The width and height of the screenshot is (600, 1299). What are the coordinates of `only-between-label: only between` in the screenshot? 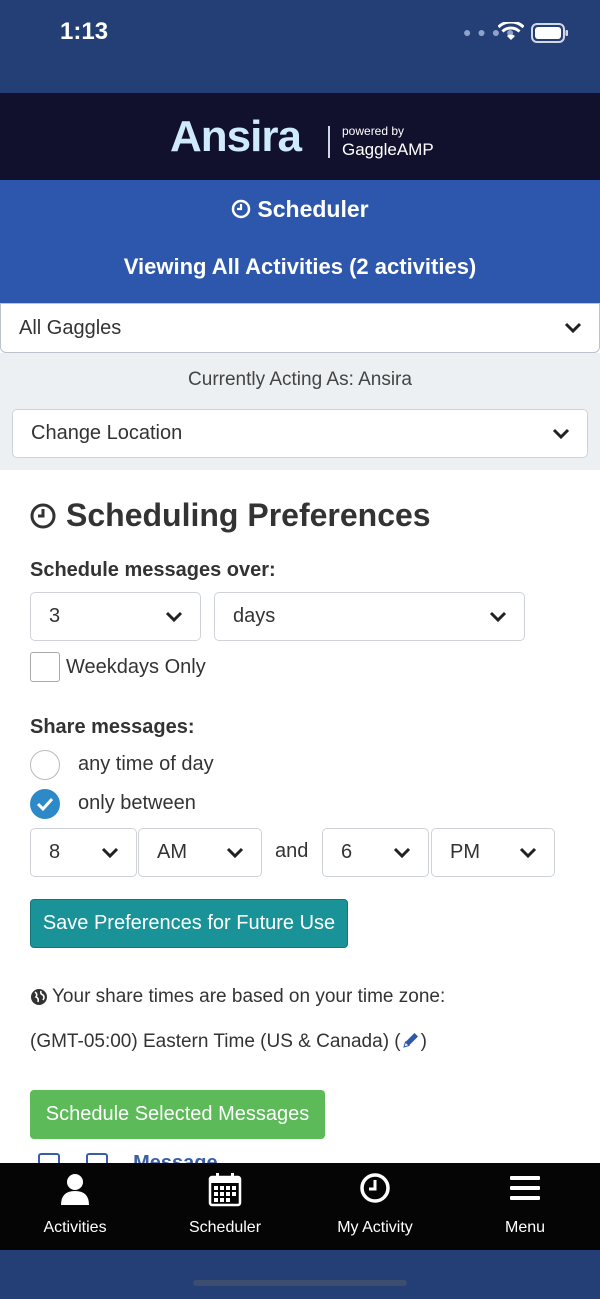 It's located at (137, 803).